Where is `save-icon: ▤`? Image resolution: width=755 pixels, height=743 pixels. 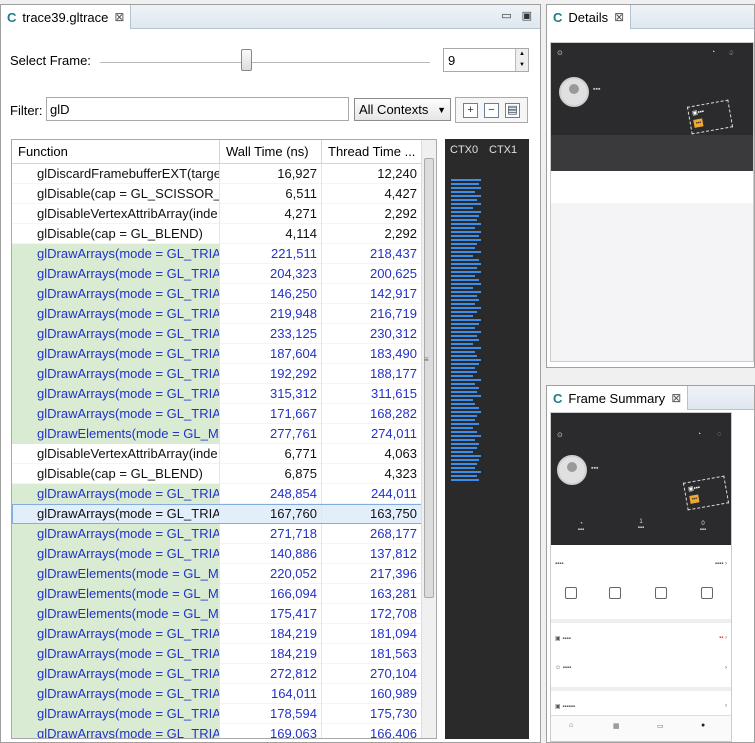
save-icon: ▤ is located at coordinates (512, 110).